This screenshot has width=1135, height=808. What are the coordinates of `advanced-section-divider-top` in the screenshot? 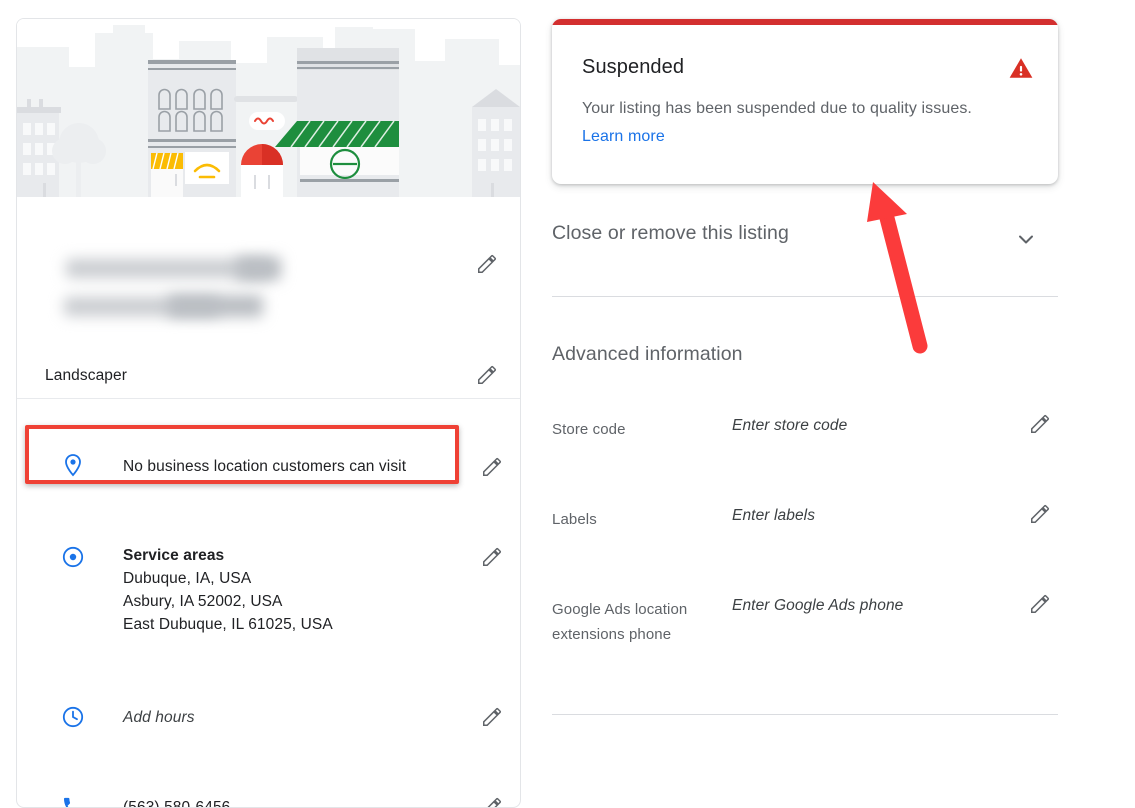 It's located at (805, 296).